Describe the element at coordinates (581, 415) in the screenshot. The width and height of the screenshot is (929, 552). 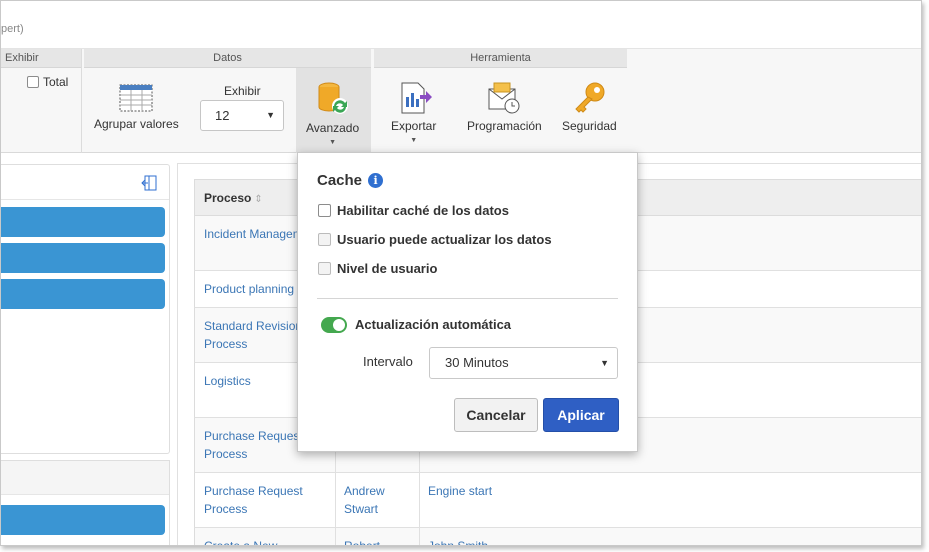
I see `apply-button: Aplicar` at that location.